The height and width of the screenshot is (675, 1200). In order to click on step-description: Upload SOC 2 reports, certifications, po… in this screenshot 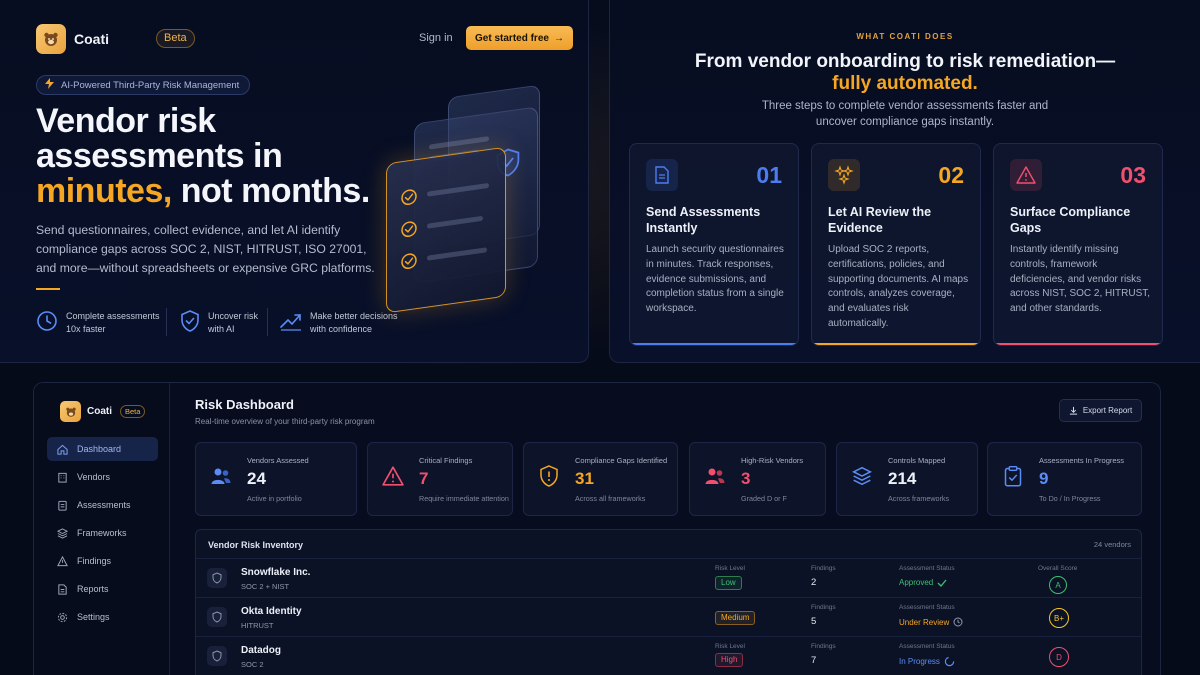, I will do `click(898, 286)`.